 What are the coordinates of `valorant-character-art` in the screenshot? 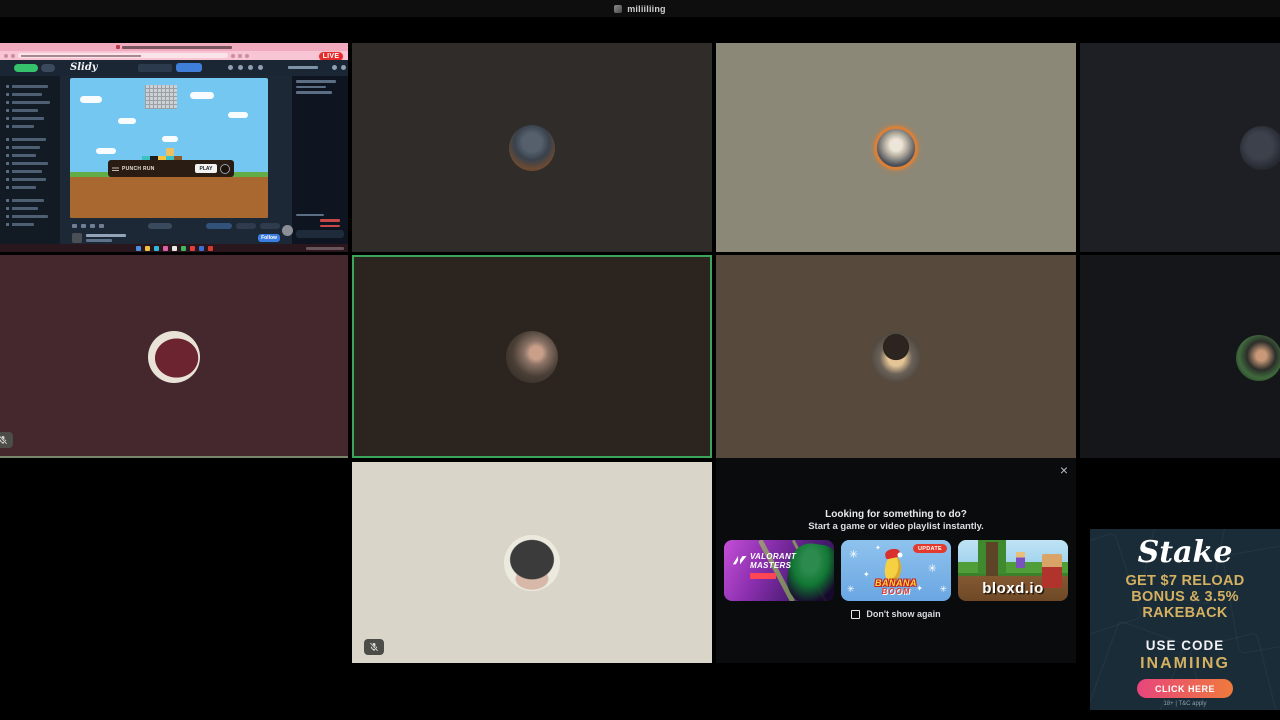 It's located at (809, 570).